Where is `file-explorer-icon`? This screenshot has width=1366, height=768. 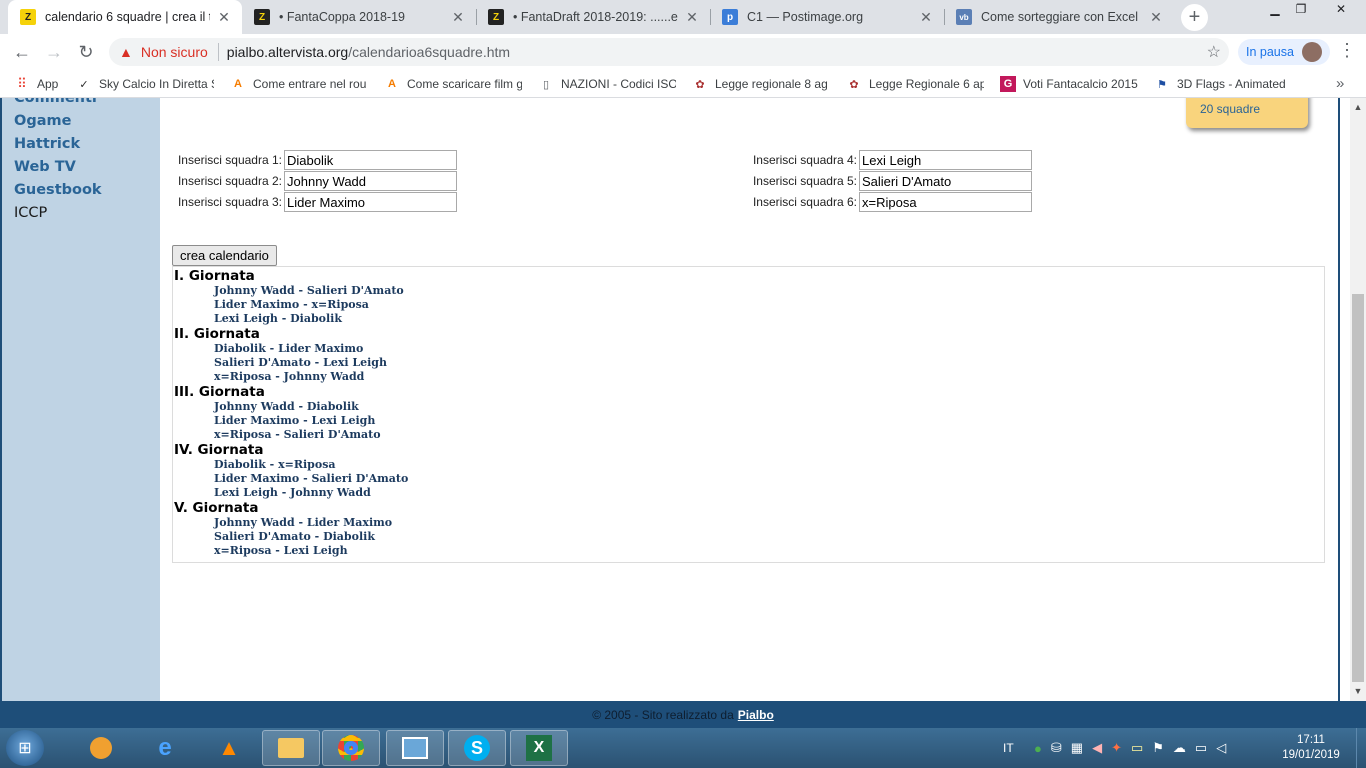
file-explorer-icon is located at coordinates (291, 748).